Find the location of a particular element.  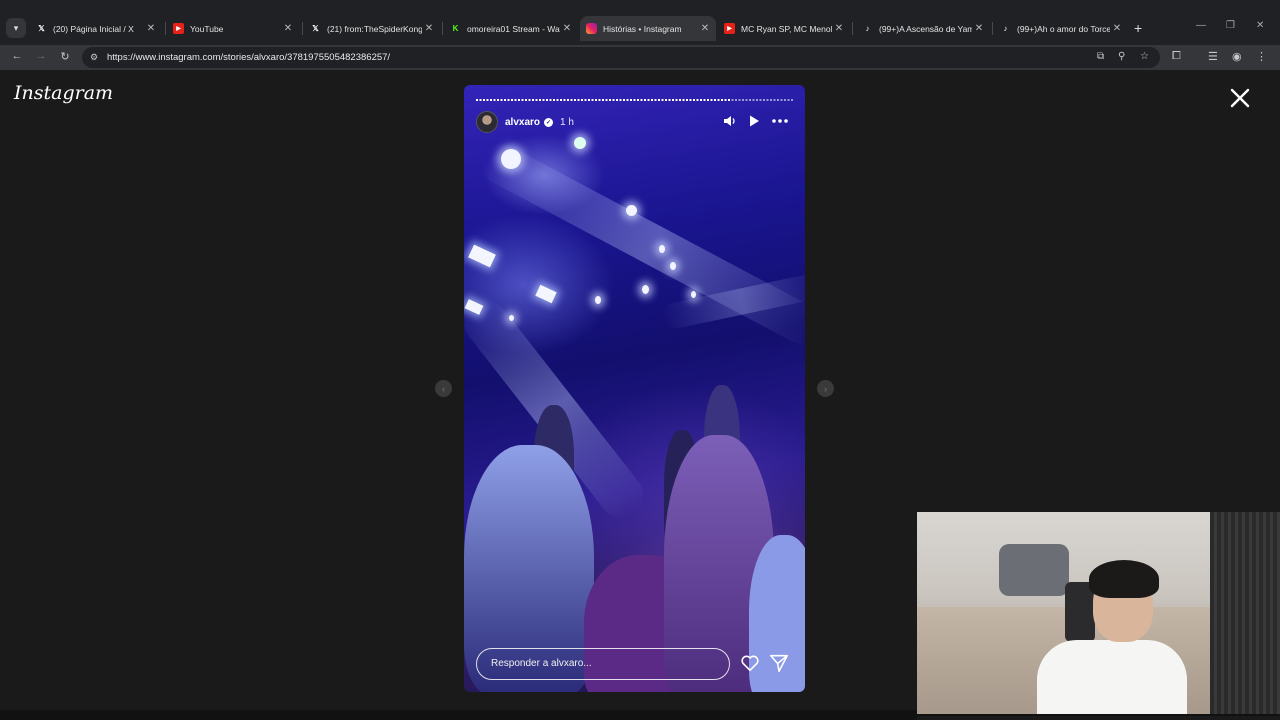

tab-title: (21) from:TheSpiderKong is located at coordinates (374, 28).